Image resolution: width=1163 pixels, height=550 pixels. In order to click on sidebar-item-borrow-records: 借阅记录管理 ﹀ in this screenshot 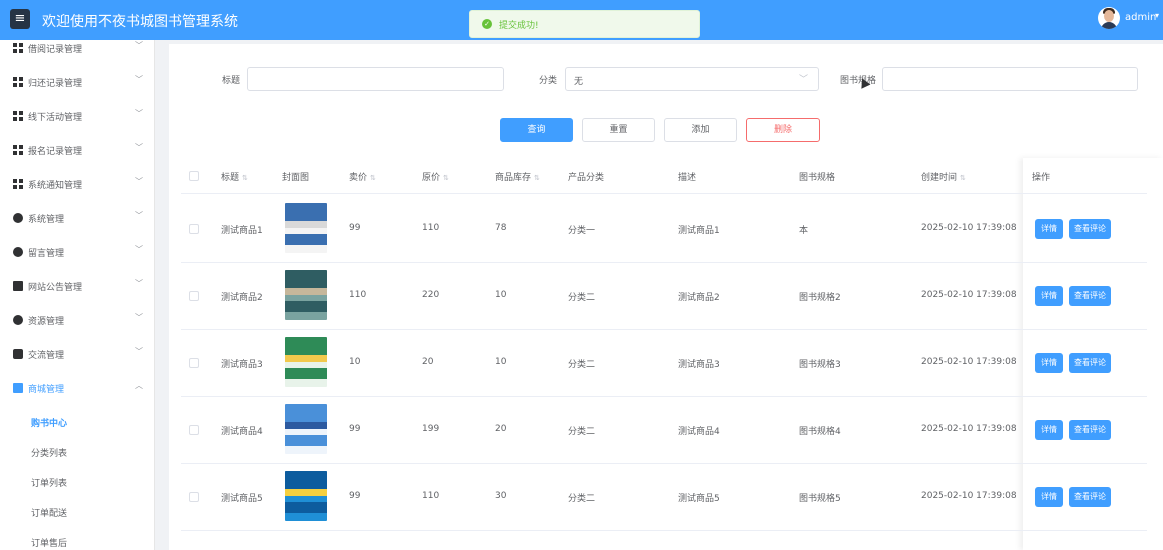, I will do `click(77, 52)`.